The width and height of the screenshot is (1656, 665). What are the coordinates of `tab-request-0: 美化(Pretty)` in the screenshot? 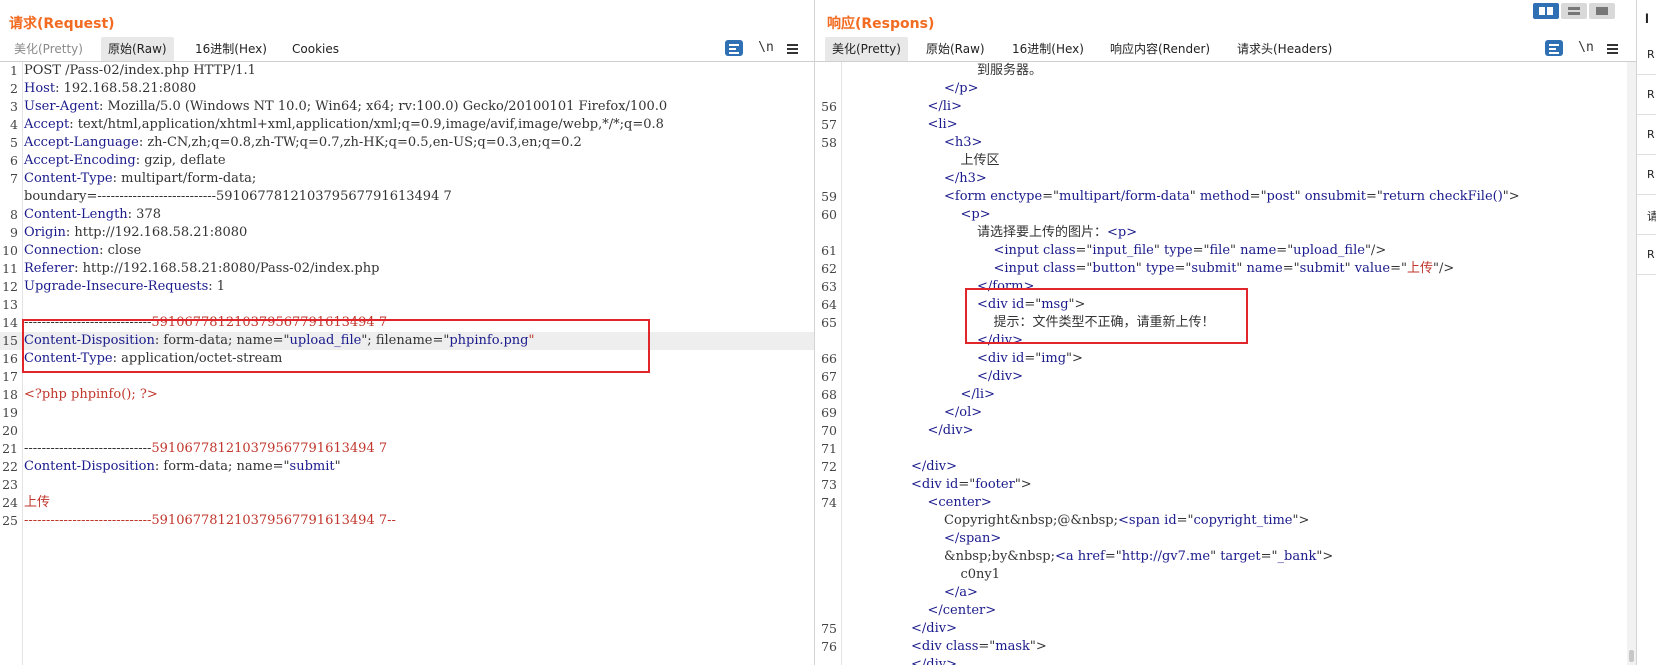 It's located at (48, 49).